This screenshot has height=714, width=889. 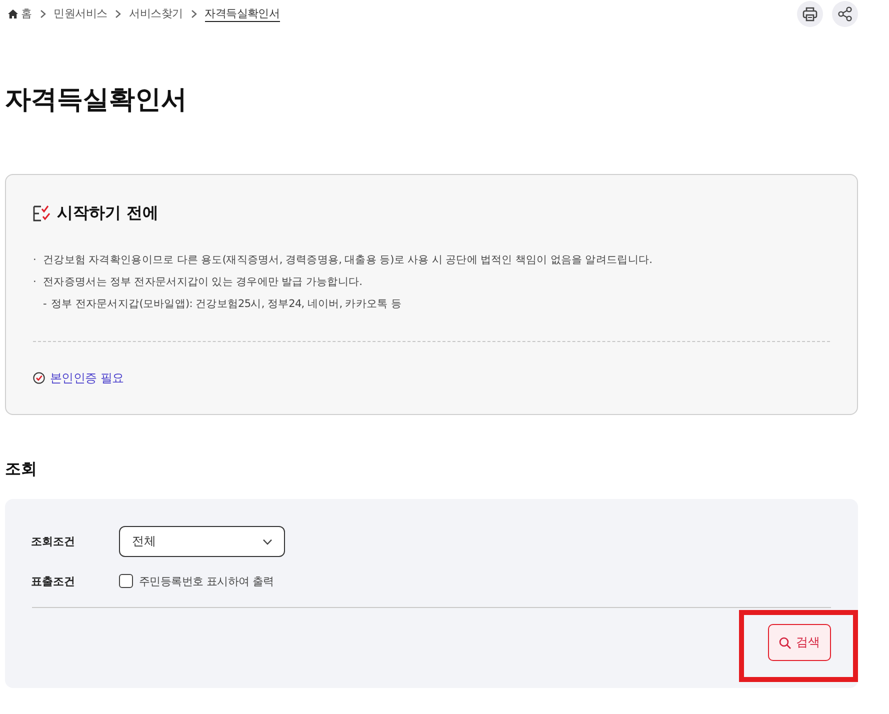 I want to click on breadcrumb-link: 자격득실확인서, so click(x=242, y=14).